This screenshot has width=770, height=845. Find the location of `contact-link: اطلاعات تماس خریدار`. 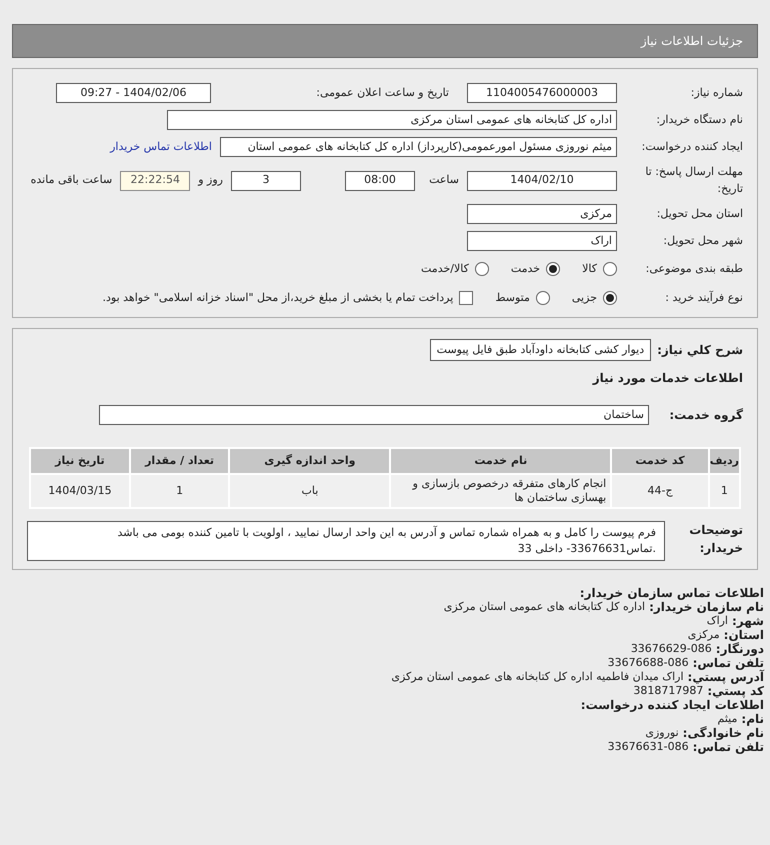

contact-link: اطلاعات تماس خریدار is located at coordinates (161, 147).